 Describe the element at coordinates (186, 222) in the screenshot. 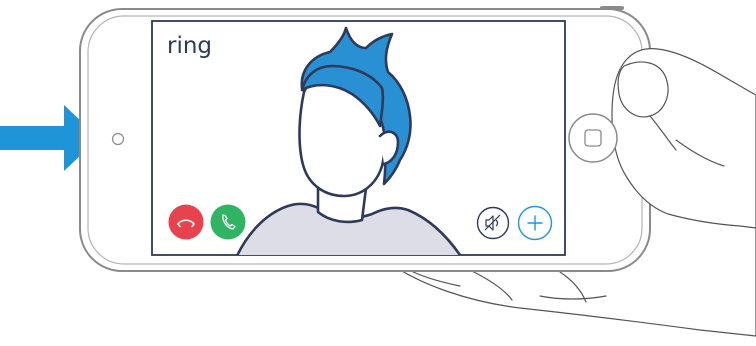

I see `decline-call-button` at that location.